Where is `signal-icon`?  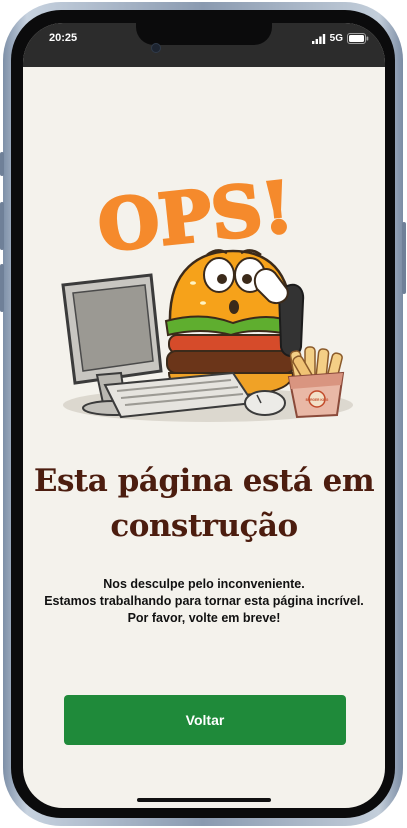
signal-icon is located at coordinates (318, 38).